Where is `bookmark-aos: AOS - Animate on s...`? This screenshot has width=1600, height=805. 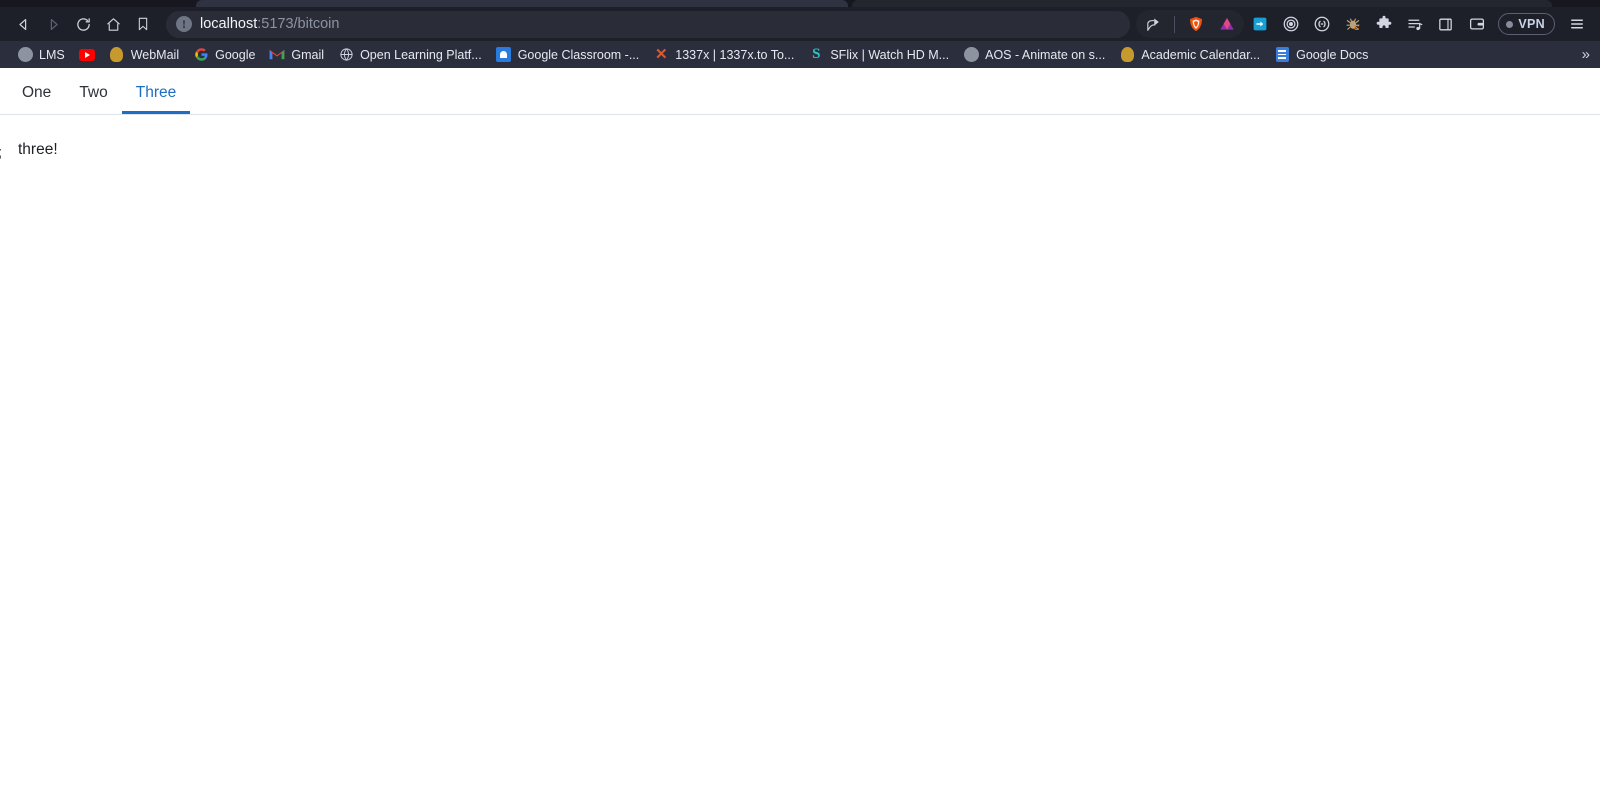 bookmark-aos: AOS - Animate on s... is located at coordinates (1034, 54).